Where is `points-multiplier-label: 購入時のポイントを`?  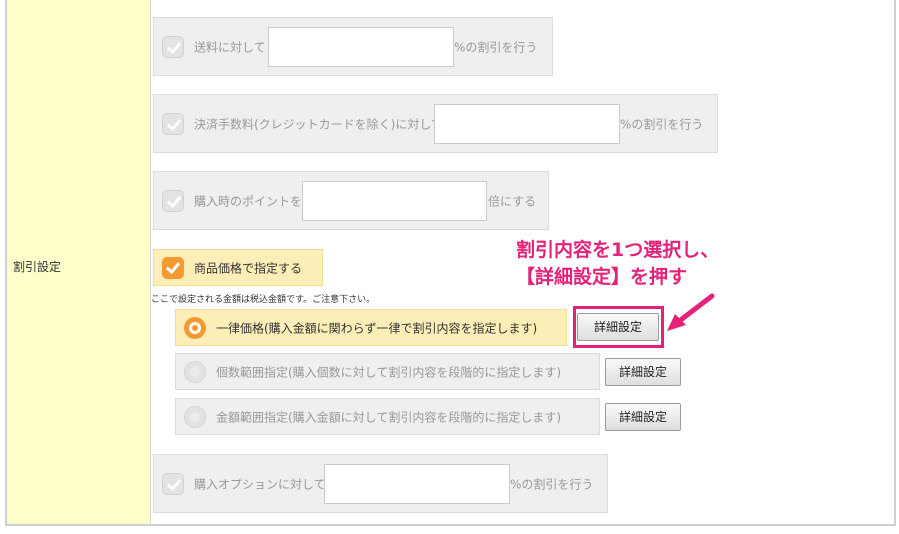
points-multiplier-label: 購入時のポイントを is located at coordinates (248, 201).